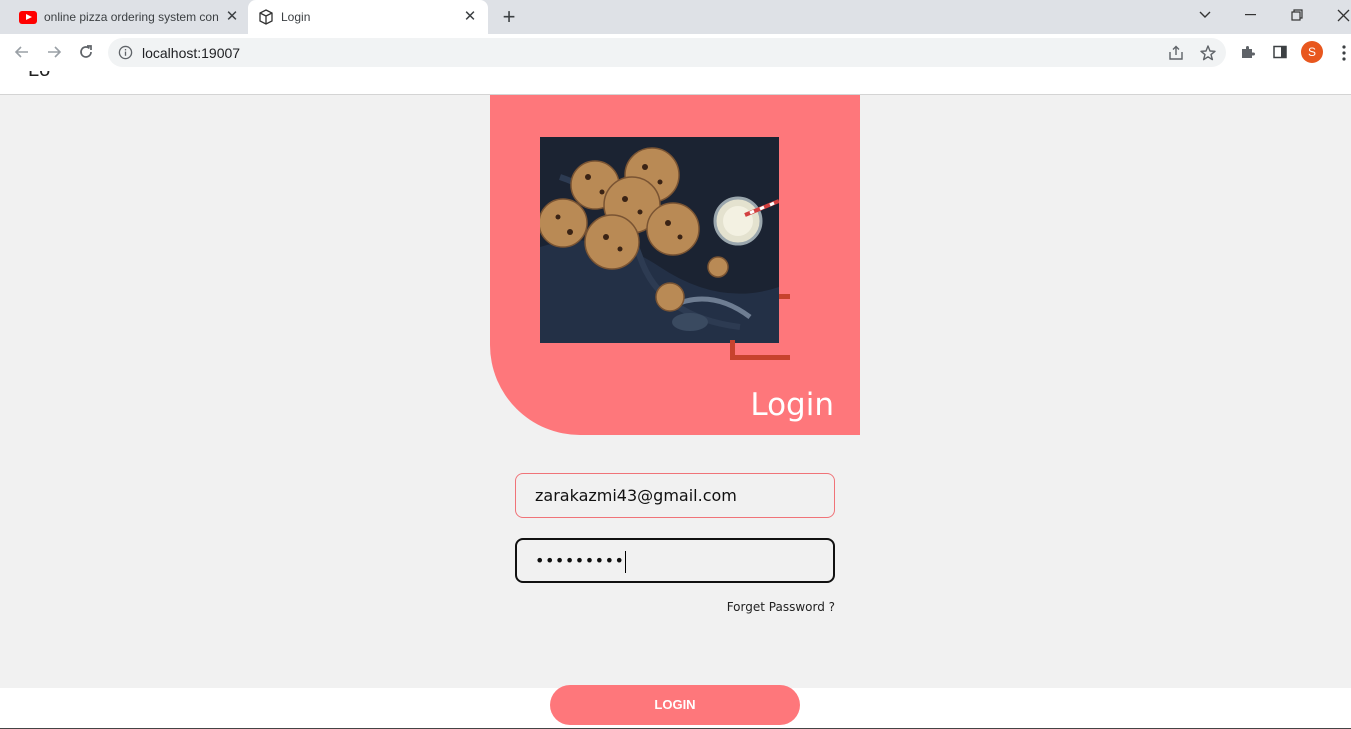 This screenshot has width=1351, height=729. I want to click on chevron-down-icon, so click(1205, 14).